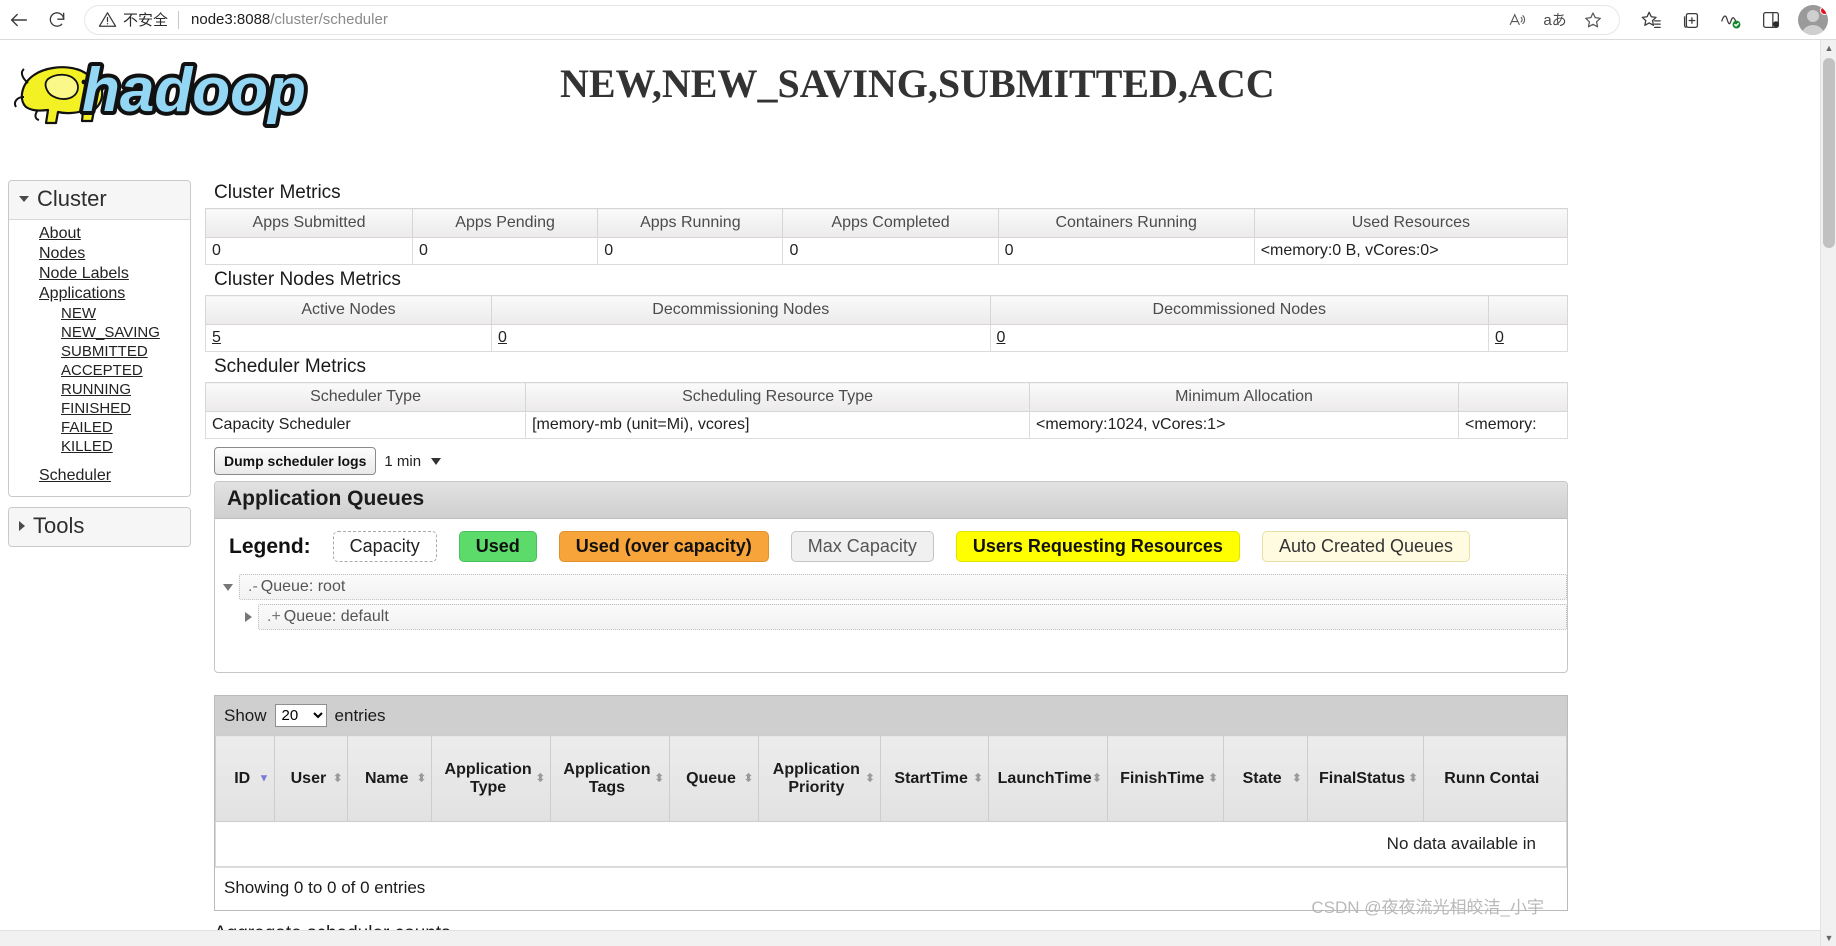 This screenshot has width=1836, height=946. Describe the element at coordinates (390, 778) in the screenshot. I see `col-name: Name ⬍` at that location.